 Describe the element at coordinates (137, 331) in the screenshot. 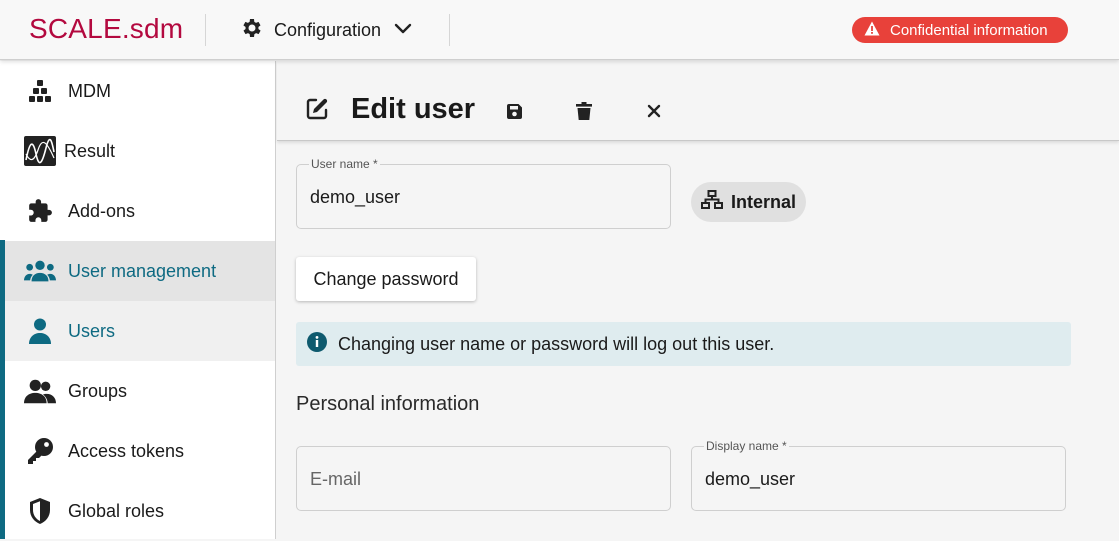

I see `sidebar-item-users: Users` at that location.